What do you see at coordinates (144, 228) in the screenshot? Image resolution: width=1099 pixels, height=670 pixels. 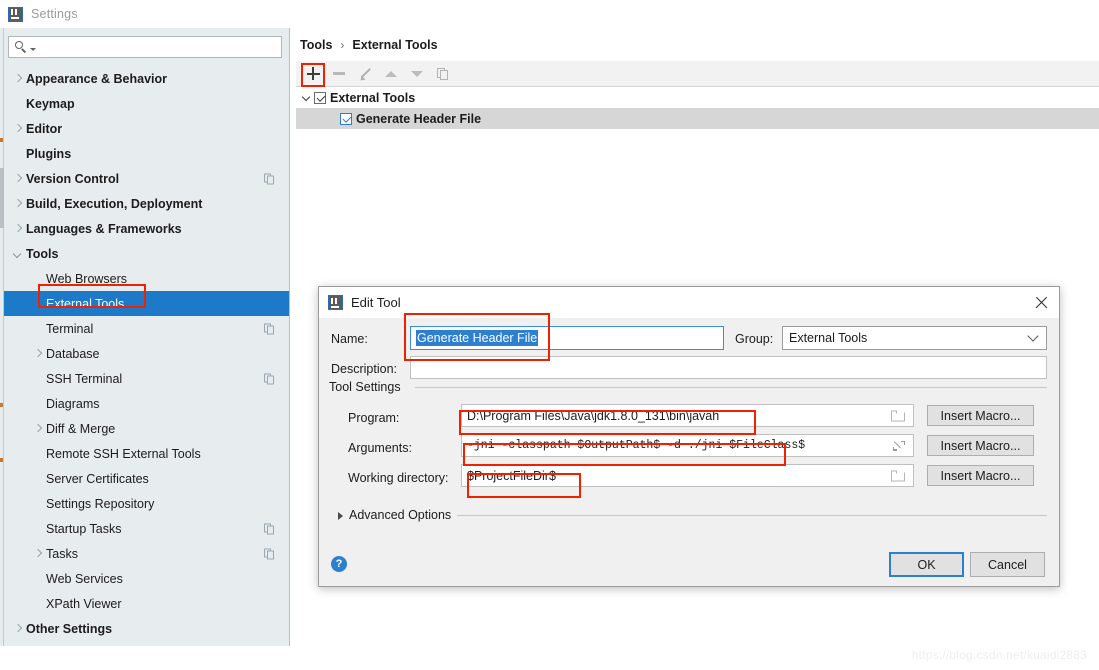 I see `sidebar-item-languages-frameworks: Languages & Frameworks` at bounding box center [144, 228].